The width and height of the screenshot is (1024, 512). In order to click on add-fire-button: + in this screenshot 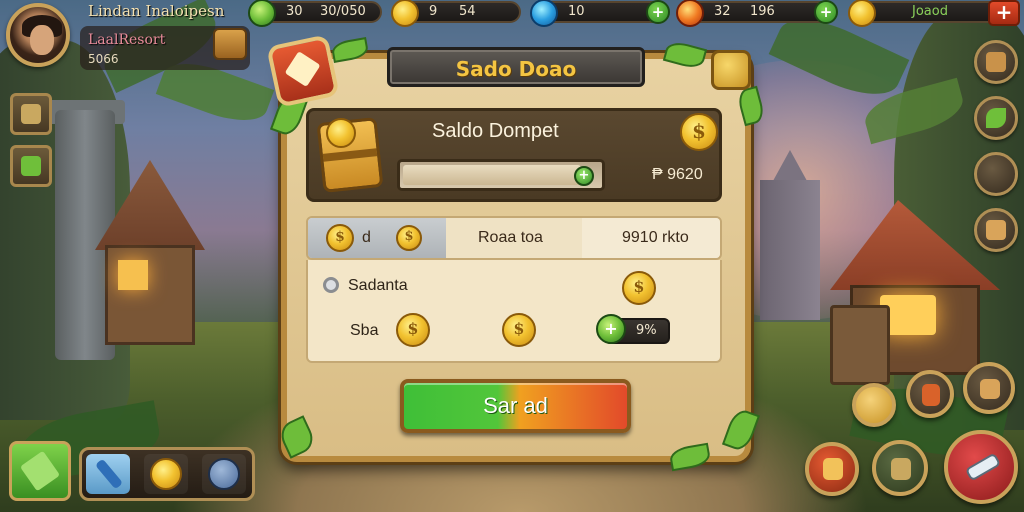, I will do `click(826, 12)`.